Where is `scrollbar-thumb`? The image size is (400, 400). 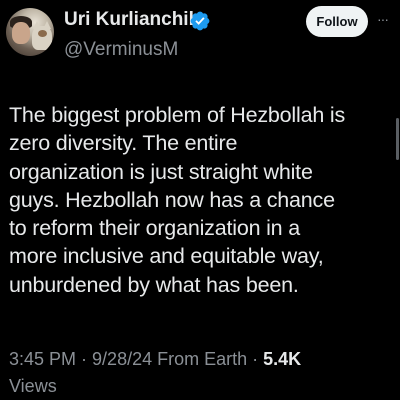 scrollbar-thumb is located at coordinates (397, 139).